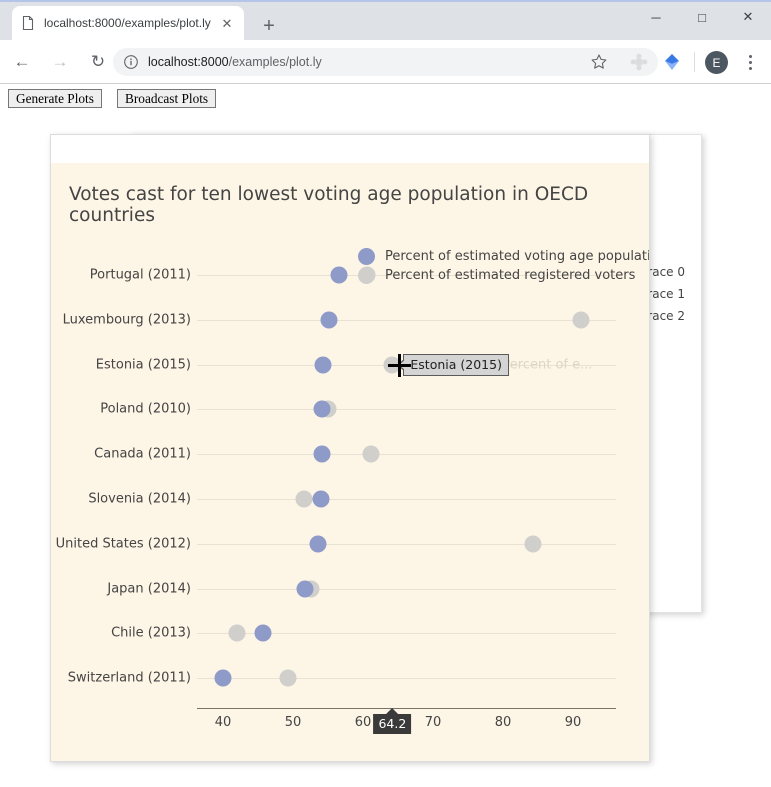  Describe the element at coordinates (599, 62) in the screenshot. I see `star-icon` at that location.